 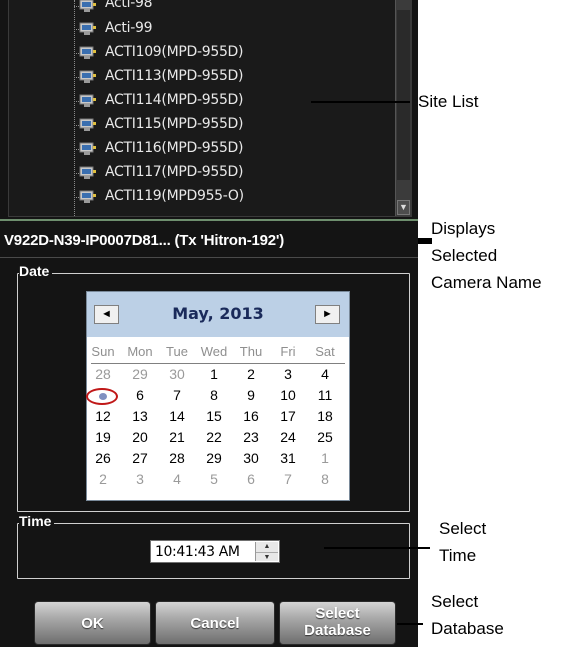 What do you see at coordinates (214, 437) in the screenshot?
I see `calendar-day: 22` at bounding box center [214, 437].